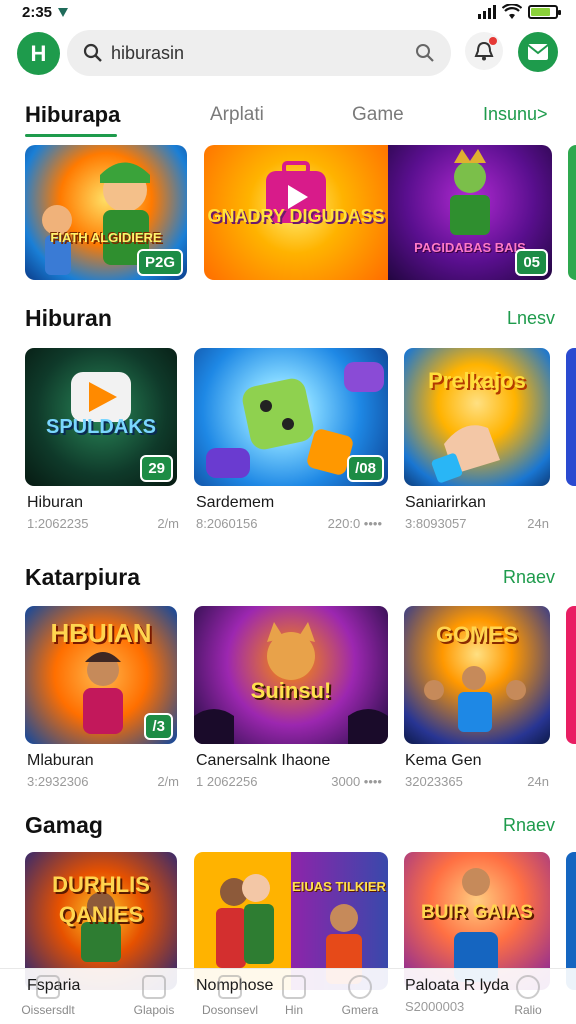  I want to click on game-tile: /08, so click(291, 417).